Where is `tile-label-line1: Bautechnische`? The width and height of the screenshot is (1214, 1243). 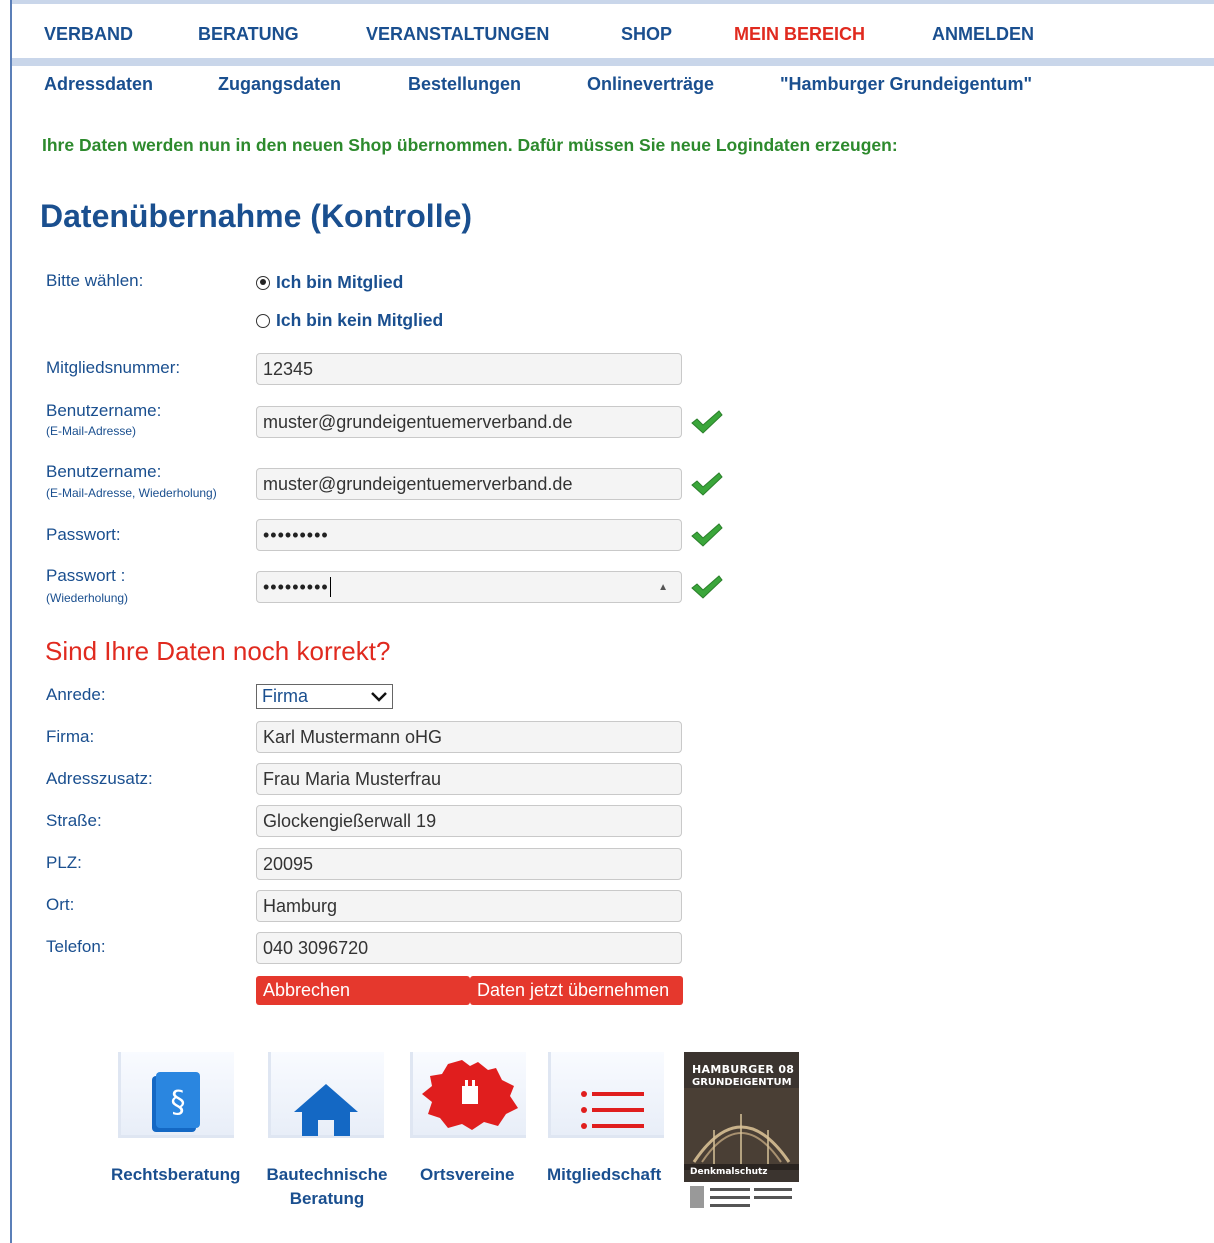 tile-label-line1: Bautechnische is located at coordinates (327, 1174).